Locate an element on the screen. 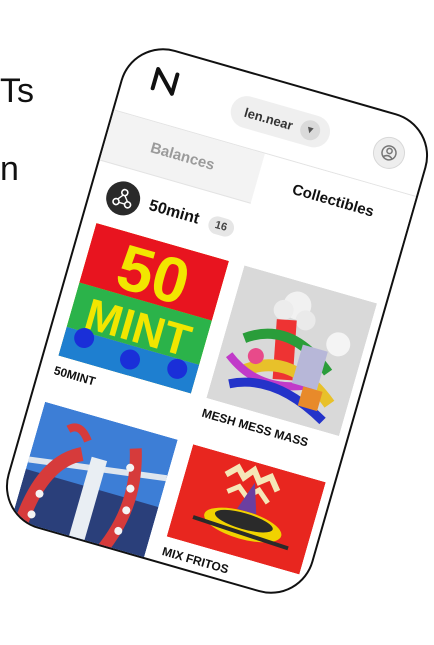 The image size is (434, 645). account-selector: len.near ▼ is located at coordinates (280, 122).